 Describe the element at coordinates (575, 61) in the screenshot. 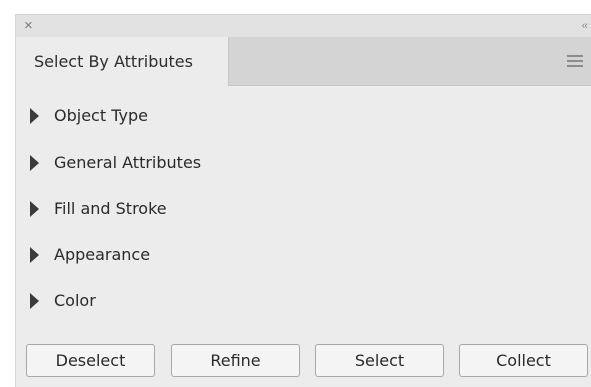

I see `hamburger-menu-icon` at that location.